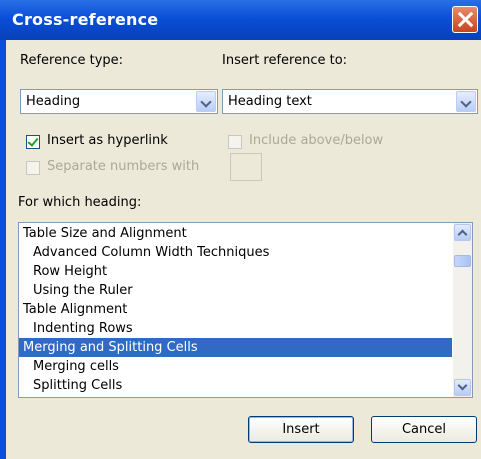 The height and width of the screenshot is (459, 481). What do you see at coordinates (246, 167) in the screenshot?
I see `separator-input` at bounding box center [246, 167].